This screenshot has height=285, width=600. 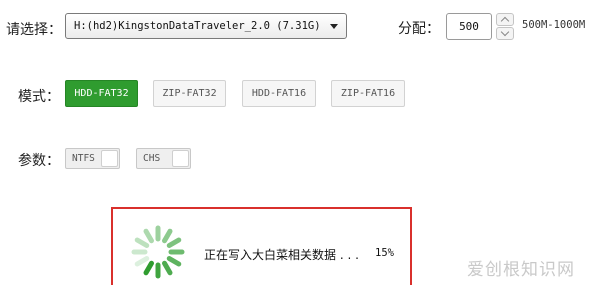 I want to click on chevron-down-icon, so click(x=334, y=26).